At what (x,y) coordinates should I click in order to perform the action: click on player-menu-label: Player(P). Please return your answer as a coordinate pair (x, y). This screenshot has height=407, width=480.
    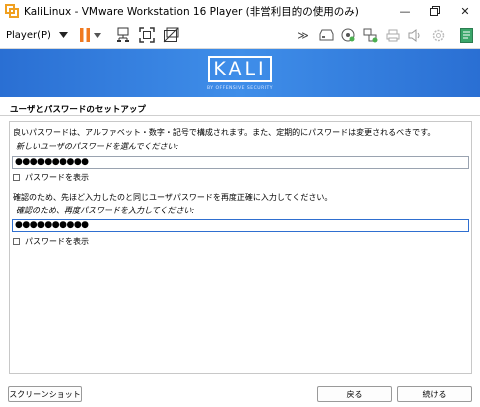
    Looking at the image, I should click on (28, 35).